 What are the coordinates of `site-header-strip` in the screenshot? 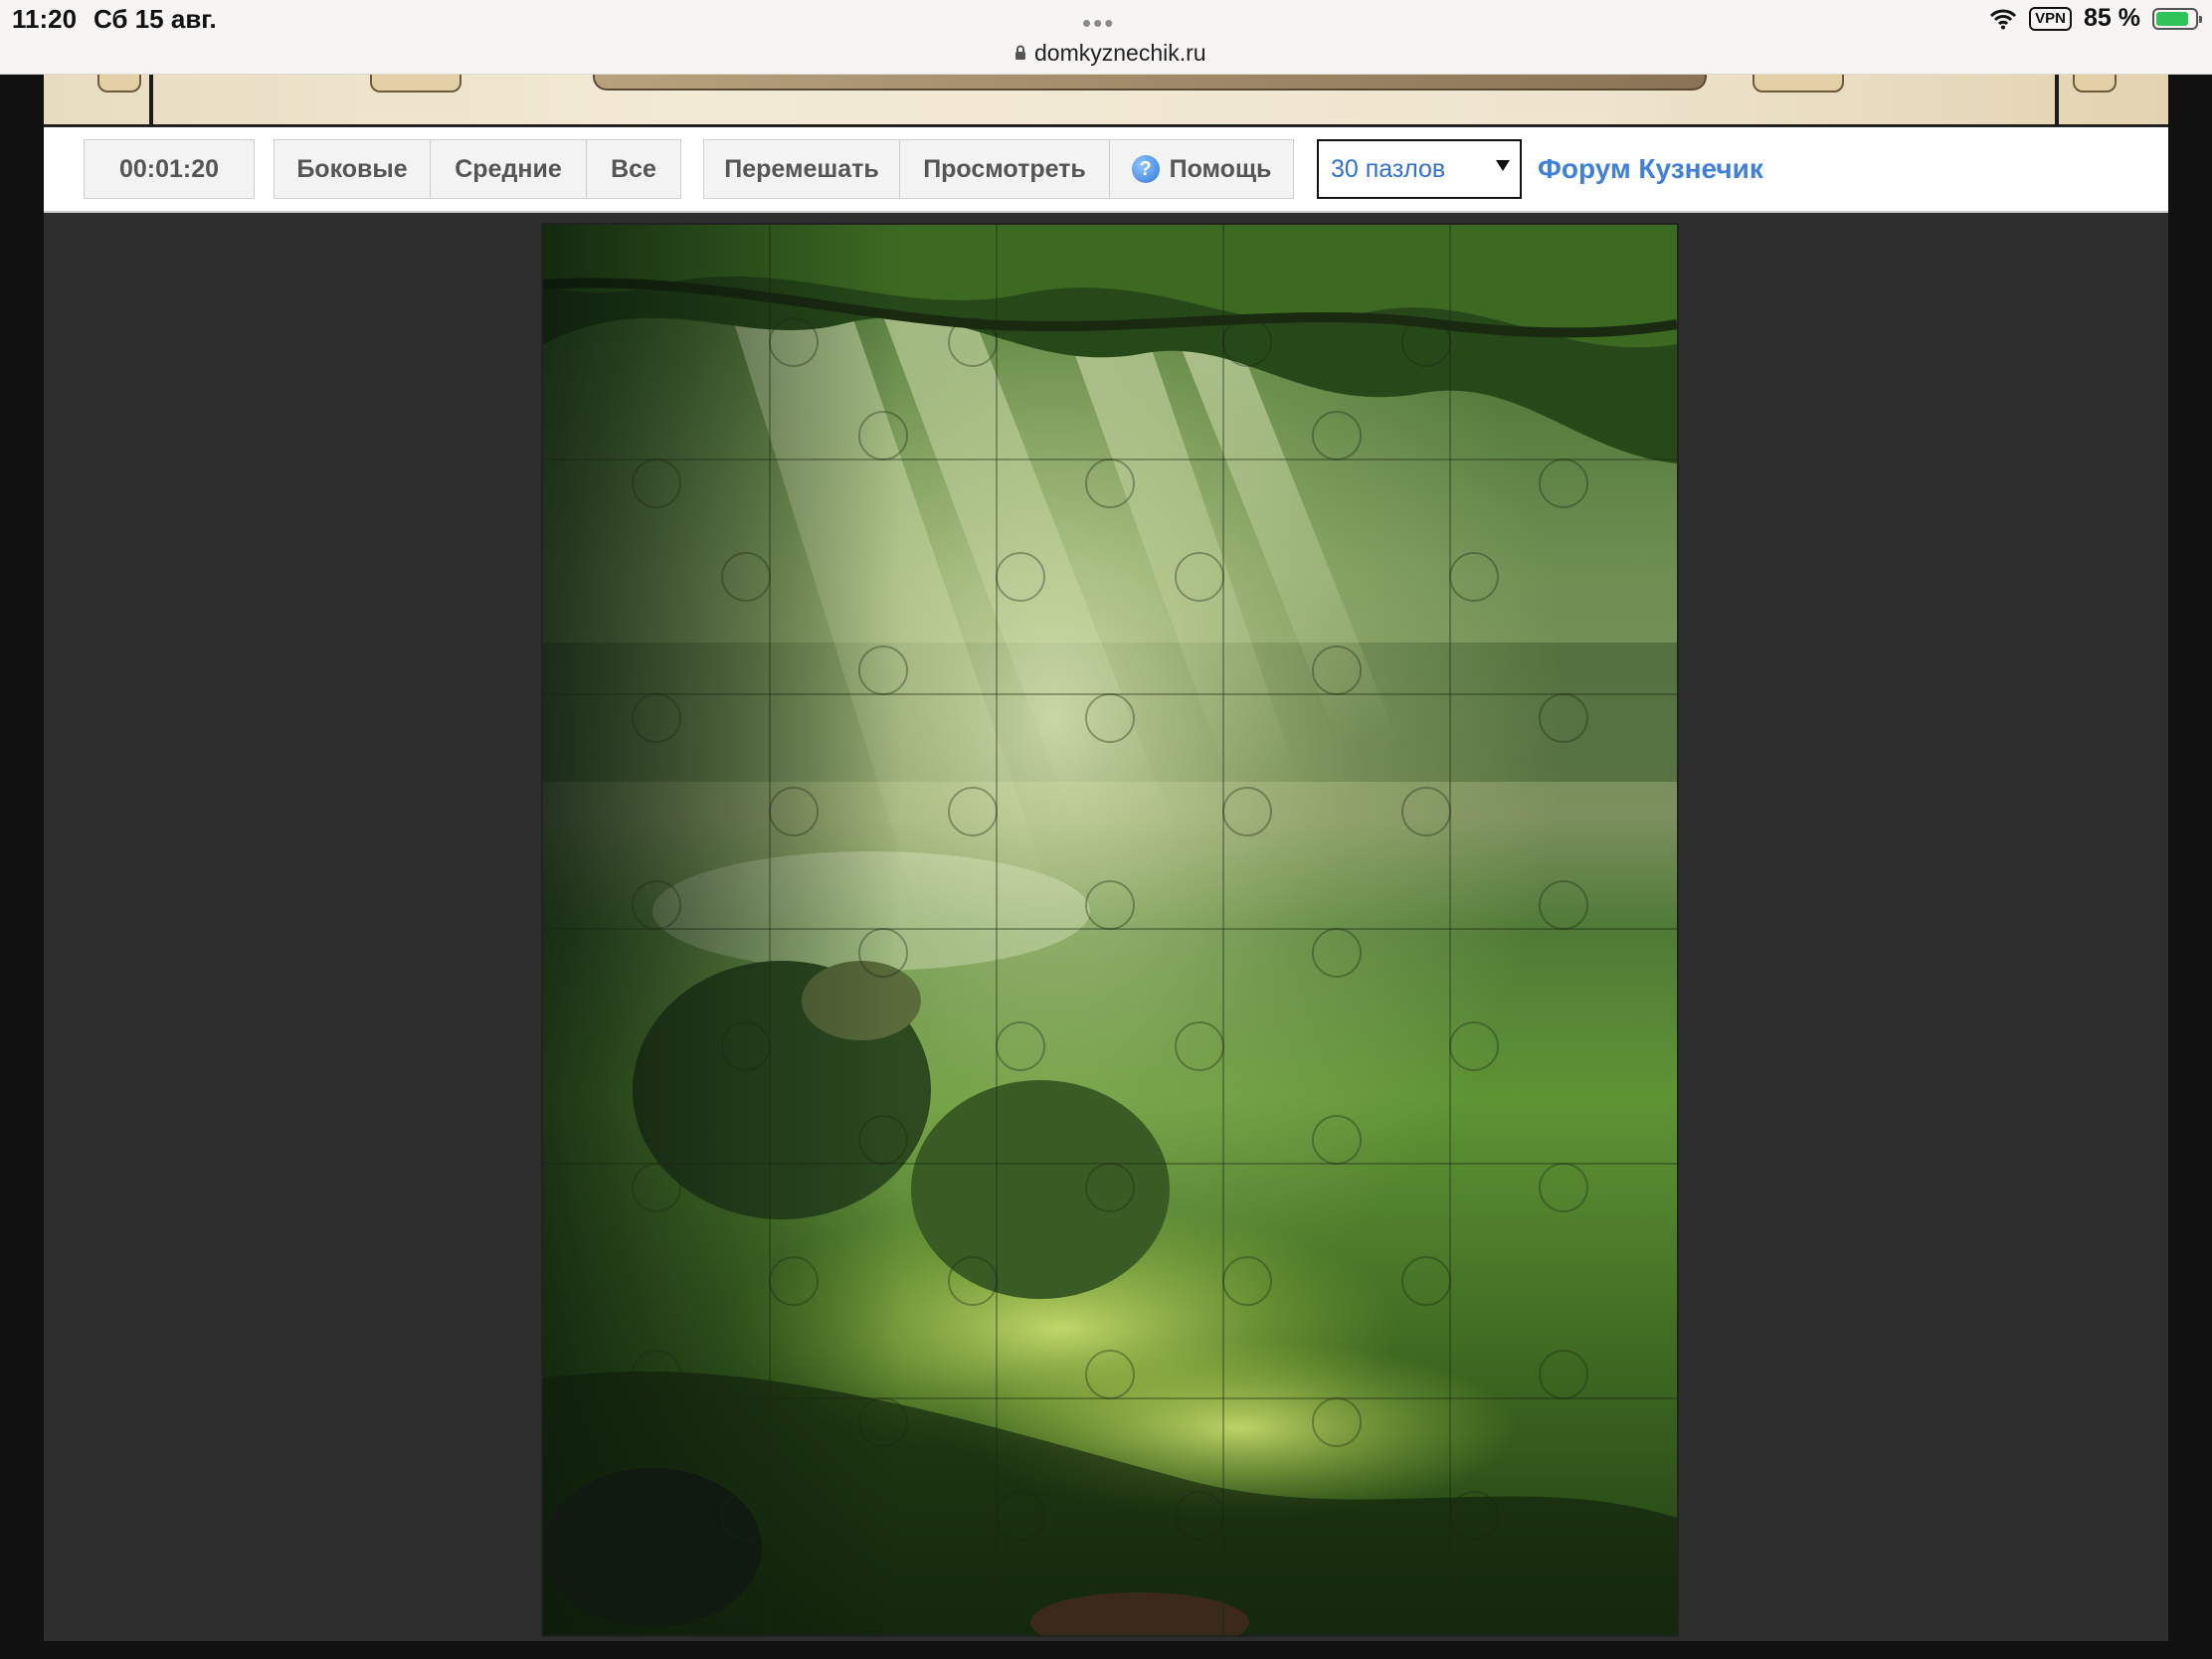 It's located at (1106, 100).